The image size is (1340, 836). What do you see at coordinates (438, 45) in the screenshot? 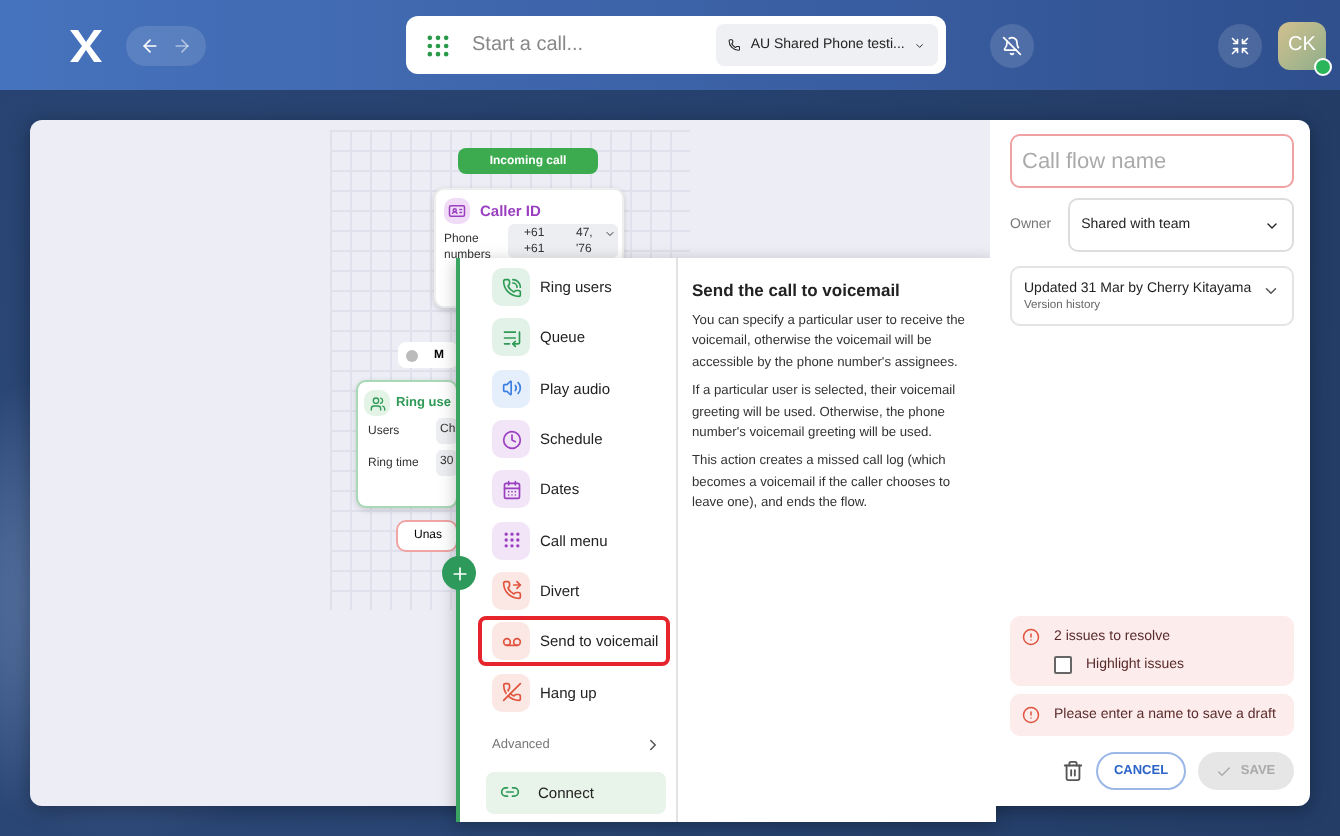
I see `dial-pad-icon` at bounding box center [438, 45].